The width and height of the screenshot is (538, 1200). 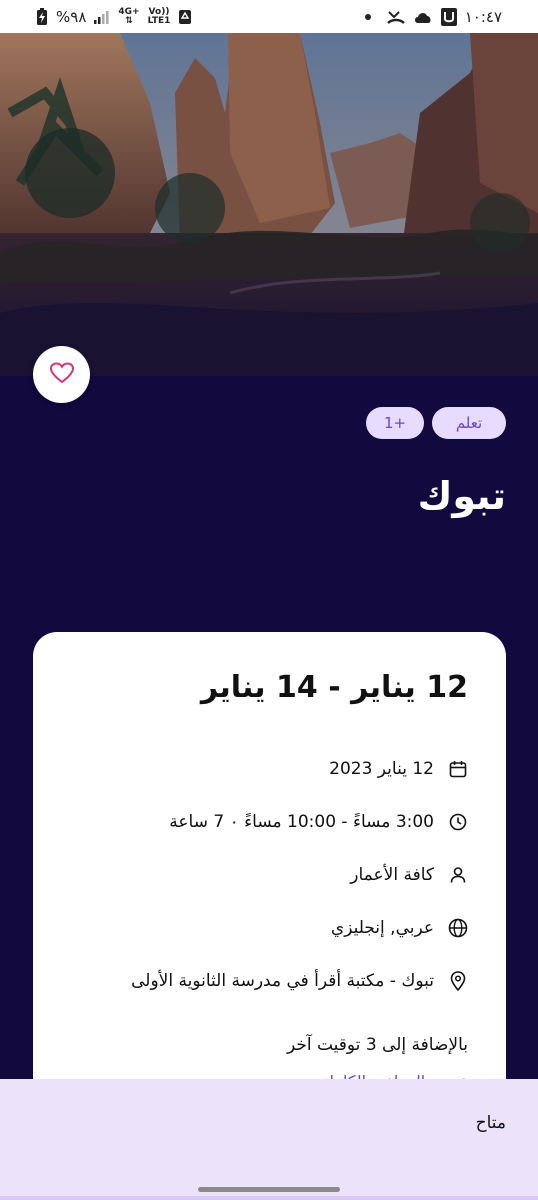 What do you see at coordinates (382, 928) in the screenshot?
I see `detail-language: عربي, إنجليزي` at bounding box center [382, 928].